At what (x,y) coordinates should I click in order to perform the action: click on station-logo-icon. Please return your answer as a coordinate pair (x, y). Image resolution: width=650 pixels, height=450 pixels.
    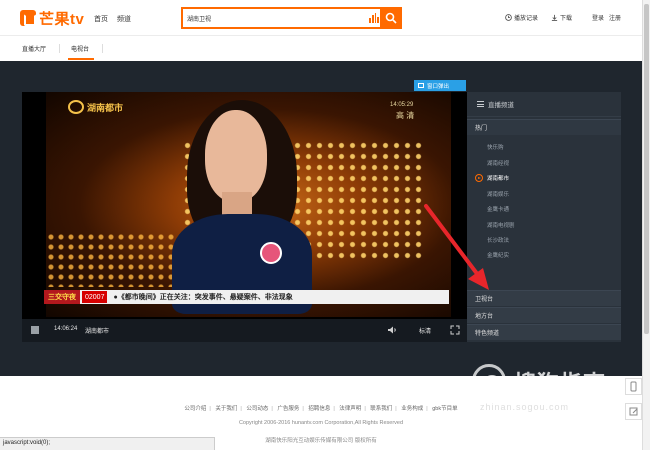
    Looking at the image, I should click on (76, 107).